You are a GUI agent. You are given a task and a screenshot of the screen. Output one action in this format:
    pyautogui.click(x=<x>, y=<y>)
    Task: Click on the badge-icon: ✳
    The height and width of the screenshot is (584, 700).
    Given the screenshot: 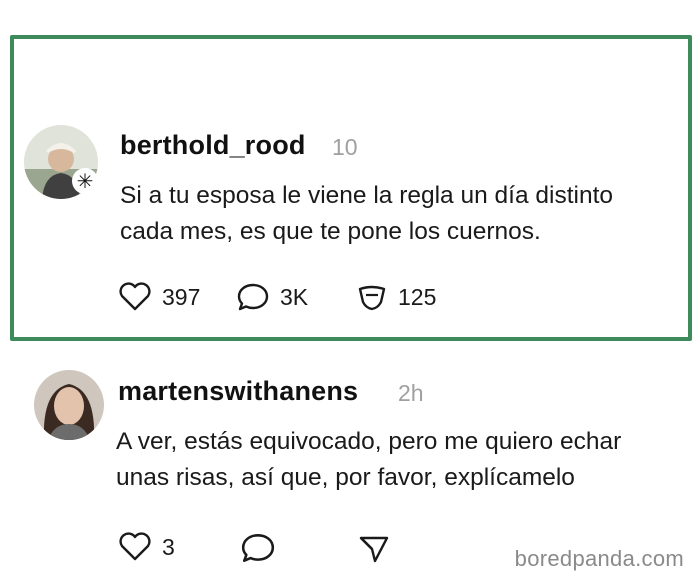 What is the action you would take?
    pyautogui.click(x=85, y=181)
    